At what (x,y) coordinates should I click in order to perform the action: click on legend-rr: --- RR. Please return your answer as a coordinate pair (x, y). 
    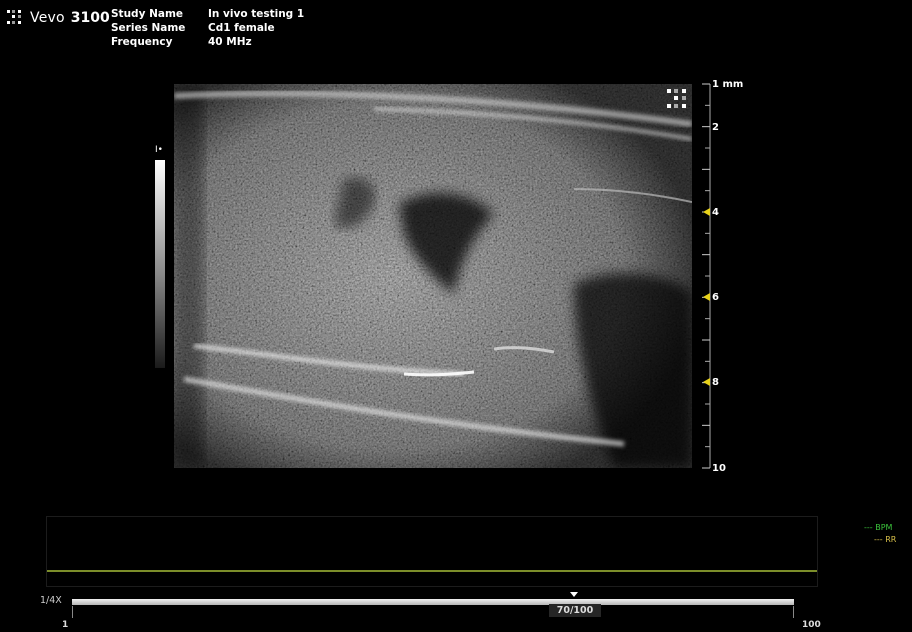
    Looking at the image, I should click on (885, 539).